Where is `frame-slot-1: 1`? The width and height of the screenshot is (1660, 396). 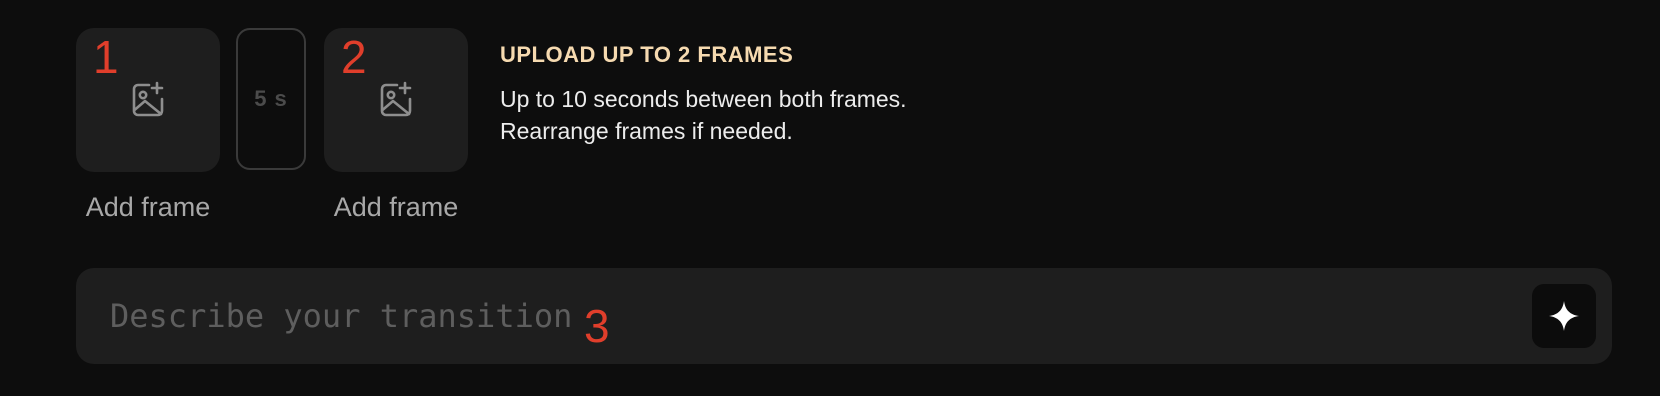
frame-slot-1: 1 is located at coordinates (148, 100).